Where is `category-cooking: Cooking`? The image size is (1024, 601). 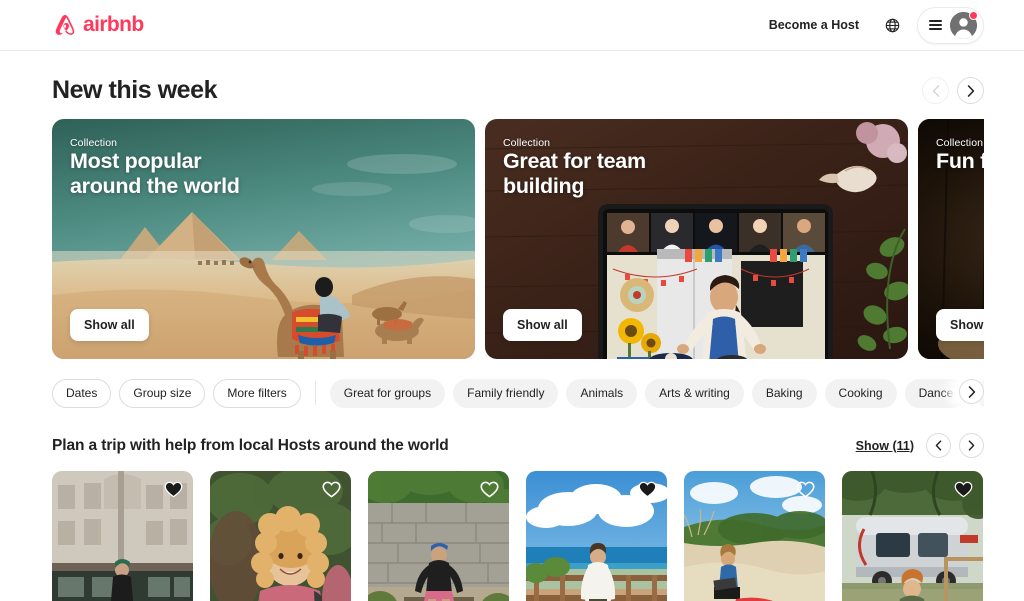 category-cooking: Cooking is located at coordinates (860, 393).